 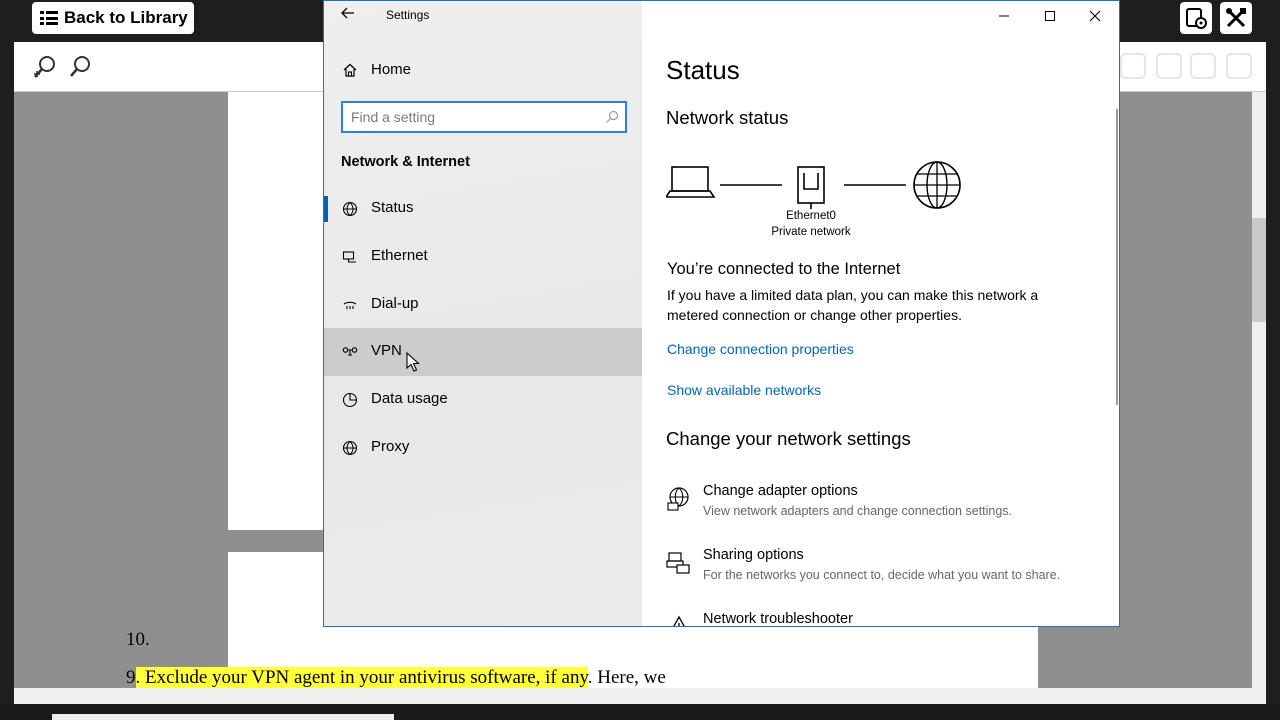 I want to click on nav-item-label: Status, so click(x=392, y=207).